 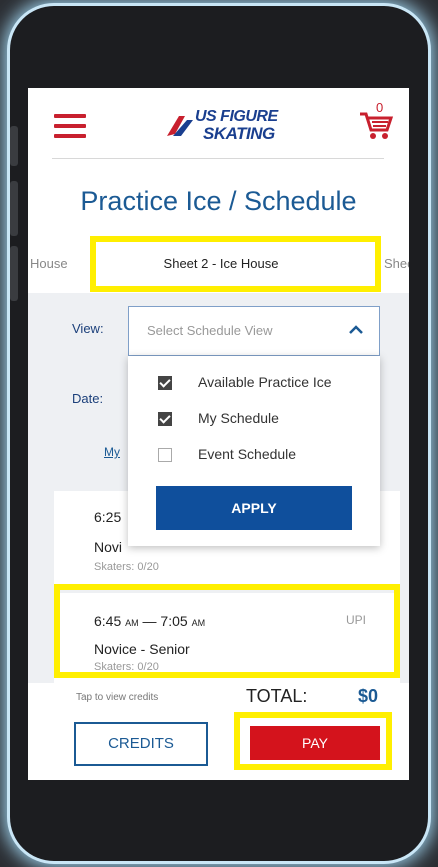 I want to click on my-schedule-link: My, so click(x=112, y=452).